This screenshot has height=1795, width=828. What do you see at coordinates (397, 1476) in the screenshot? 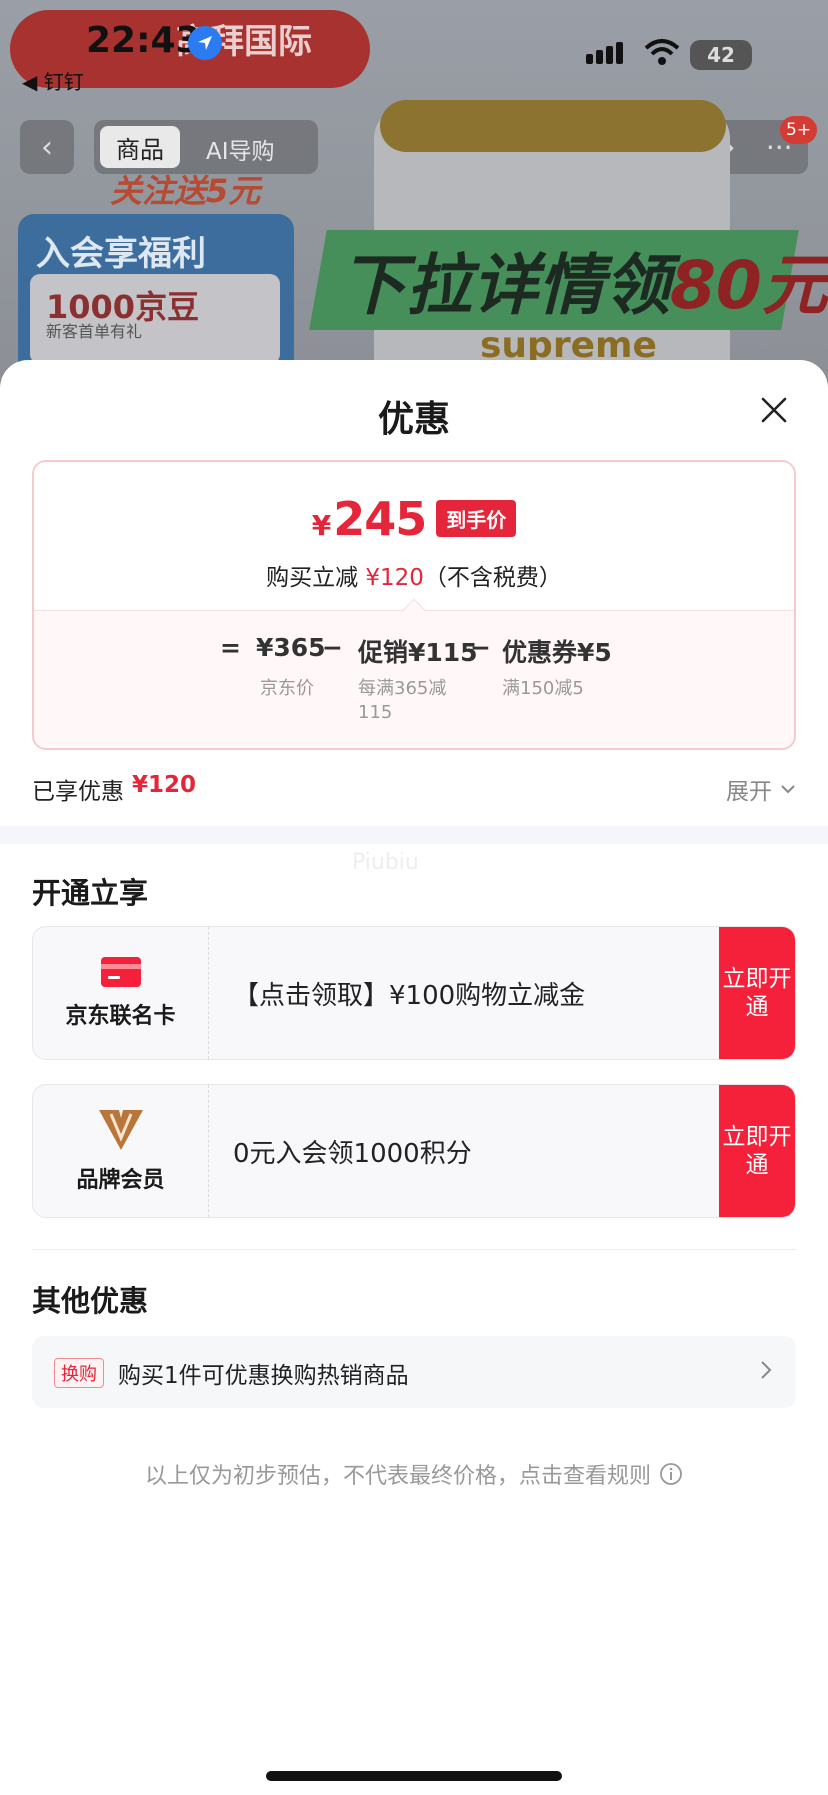
I see `disclaimer-text: 以上仅为初步预估，不代表最终价格，点击查看规则` at bounding box center [397, 1476].